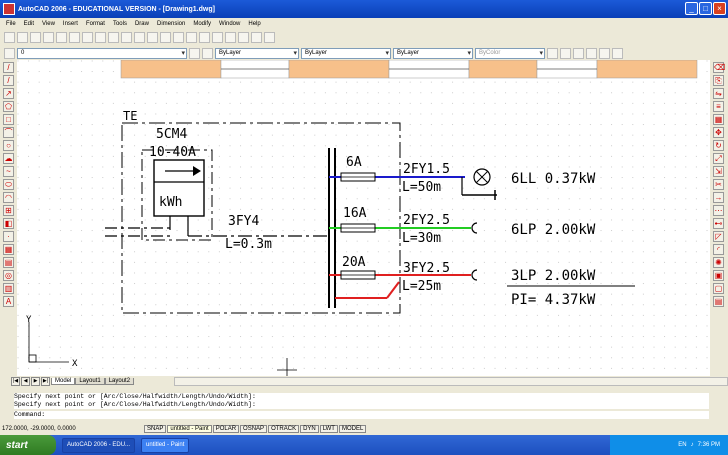 Image resolution: width=728 pixels, height=455 pixels. What do you see at coordinates (719, 8) in the screenshot?
I see `close-button: ×` at bounding box center [719, 8].